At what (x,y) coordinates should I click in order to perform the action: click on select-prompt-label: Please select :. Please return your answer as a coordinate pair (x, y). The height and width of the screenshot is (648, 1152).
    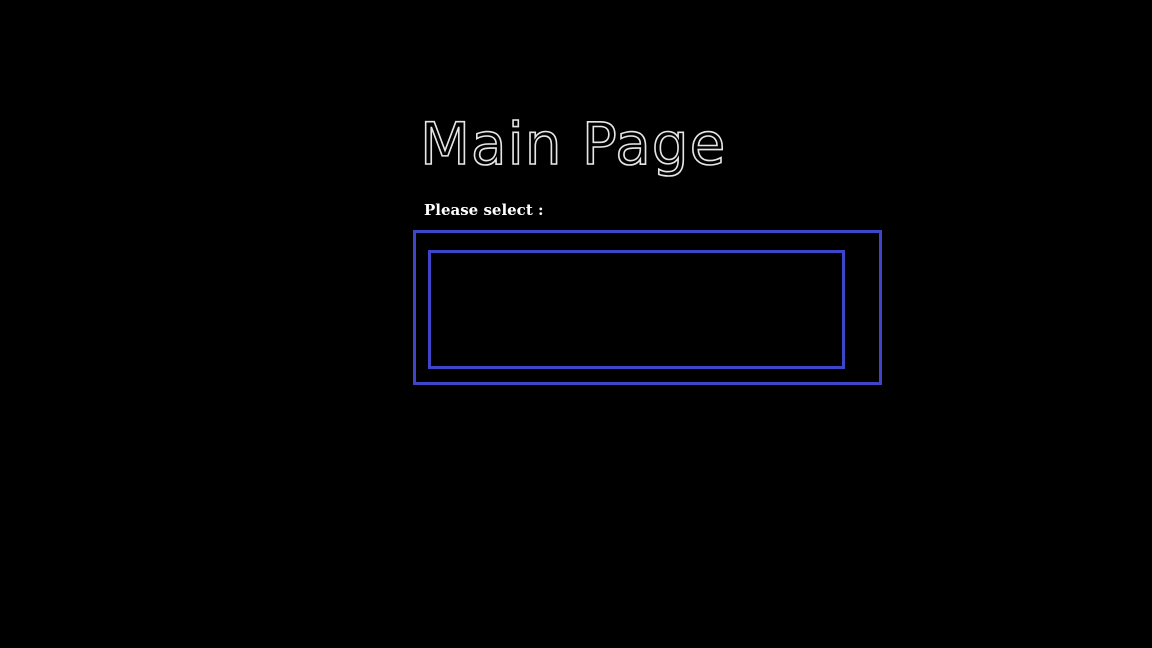
    Looking at the image, I should click on (484, 210).